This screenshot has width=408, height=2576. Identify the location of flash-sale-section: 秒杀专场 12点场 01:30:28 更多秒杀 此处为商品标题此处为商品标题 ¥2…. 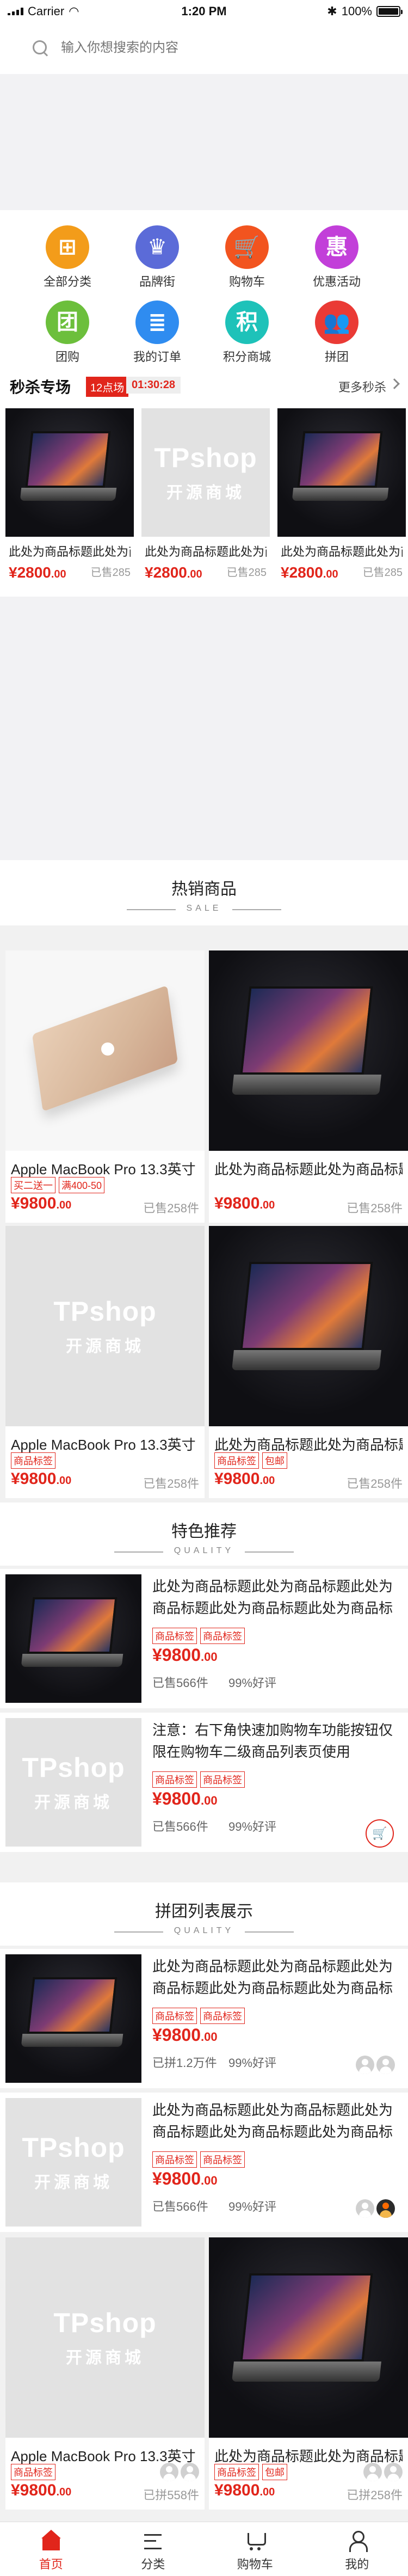
(204, 482).